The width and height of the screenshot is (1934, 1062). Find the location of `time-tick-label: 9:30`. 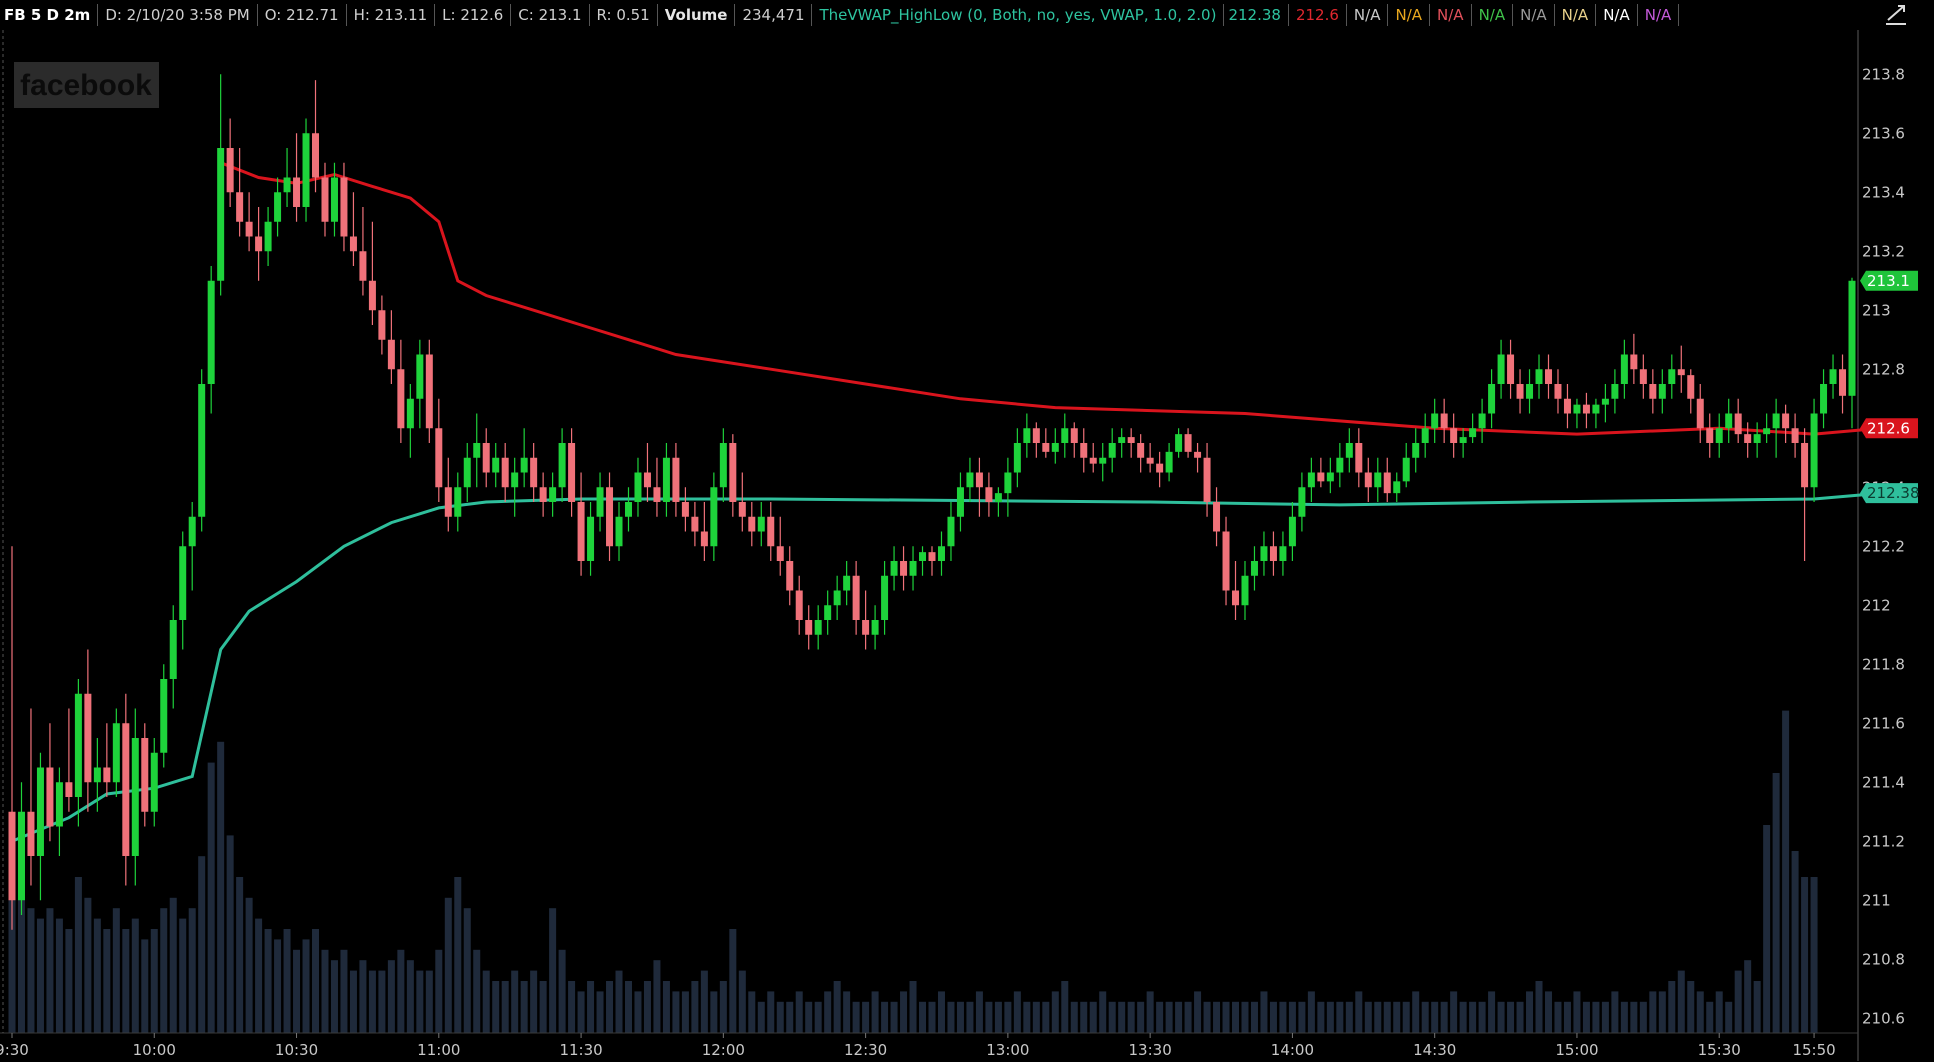

time-tick-label: 9:30 is located at coordinates (14, 1050).